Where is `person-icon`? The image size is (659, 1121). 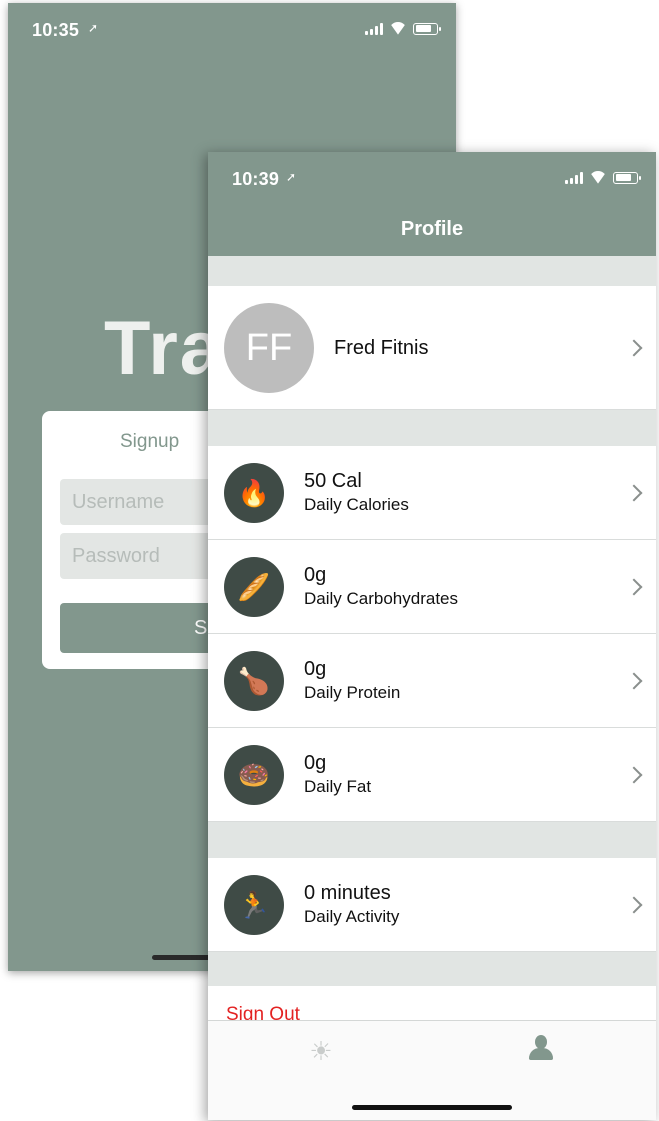 person-icon is located at coordinates (541, 1050).